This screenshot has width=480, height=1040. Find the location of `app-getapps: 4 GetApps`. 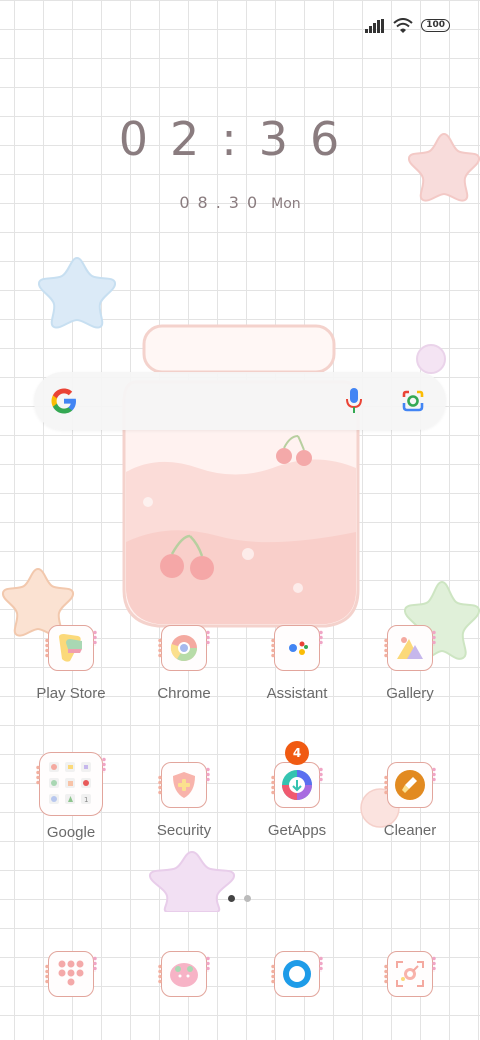

app-getapps: 4 GetApps is located at coordinates (297, 790).